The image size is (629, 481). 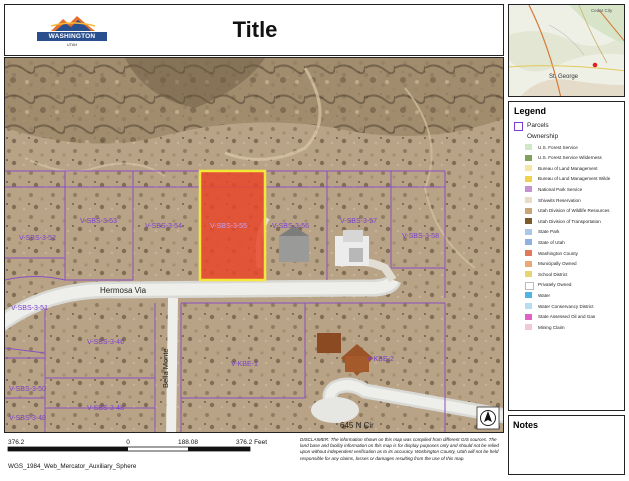 What do you see at coordinates (358, 221) in the screenshot?
I see `parcel-label: V-SBS-3-57` at bounding box center [358, 221].